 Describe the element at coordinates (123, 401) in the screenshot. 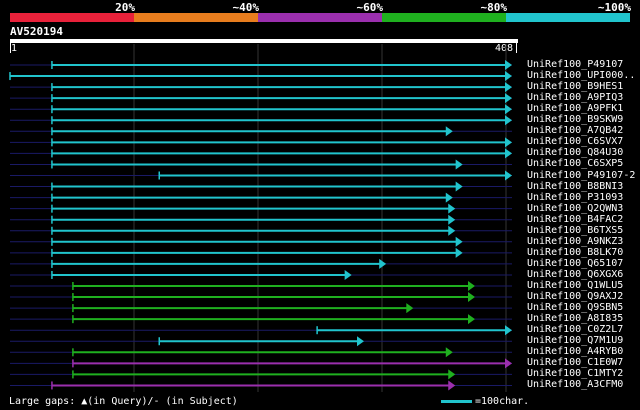

I see `large-gaps-note: Large gaps: ▲(in Query)/- (in Subject)` at that location.